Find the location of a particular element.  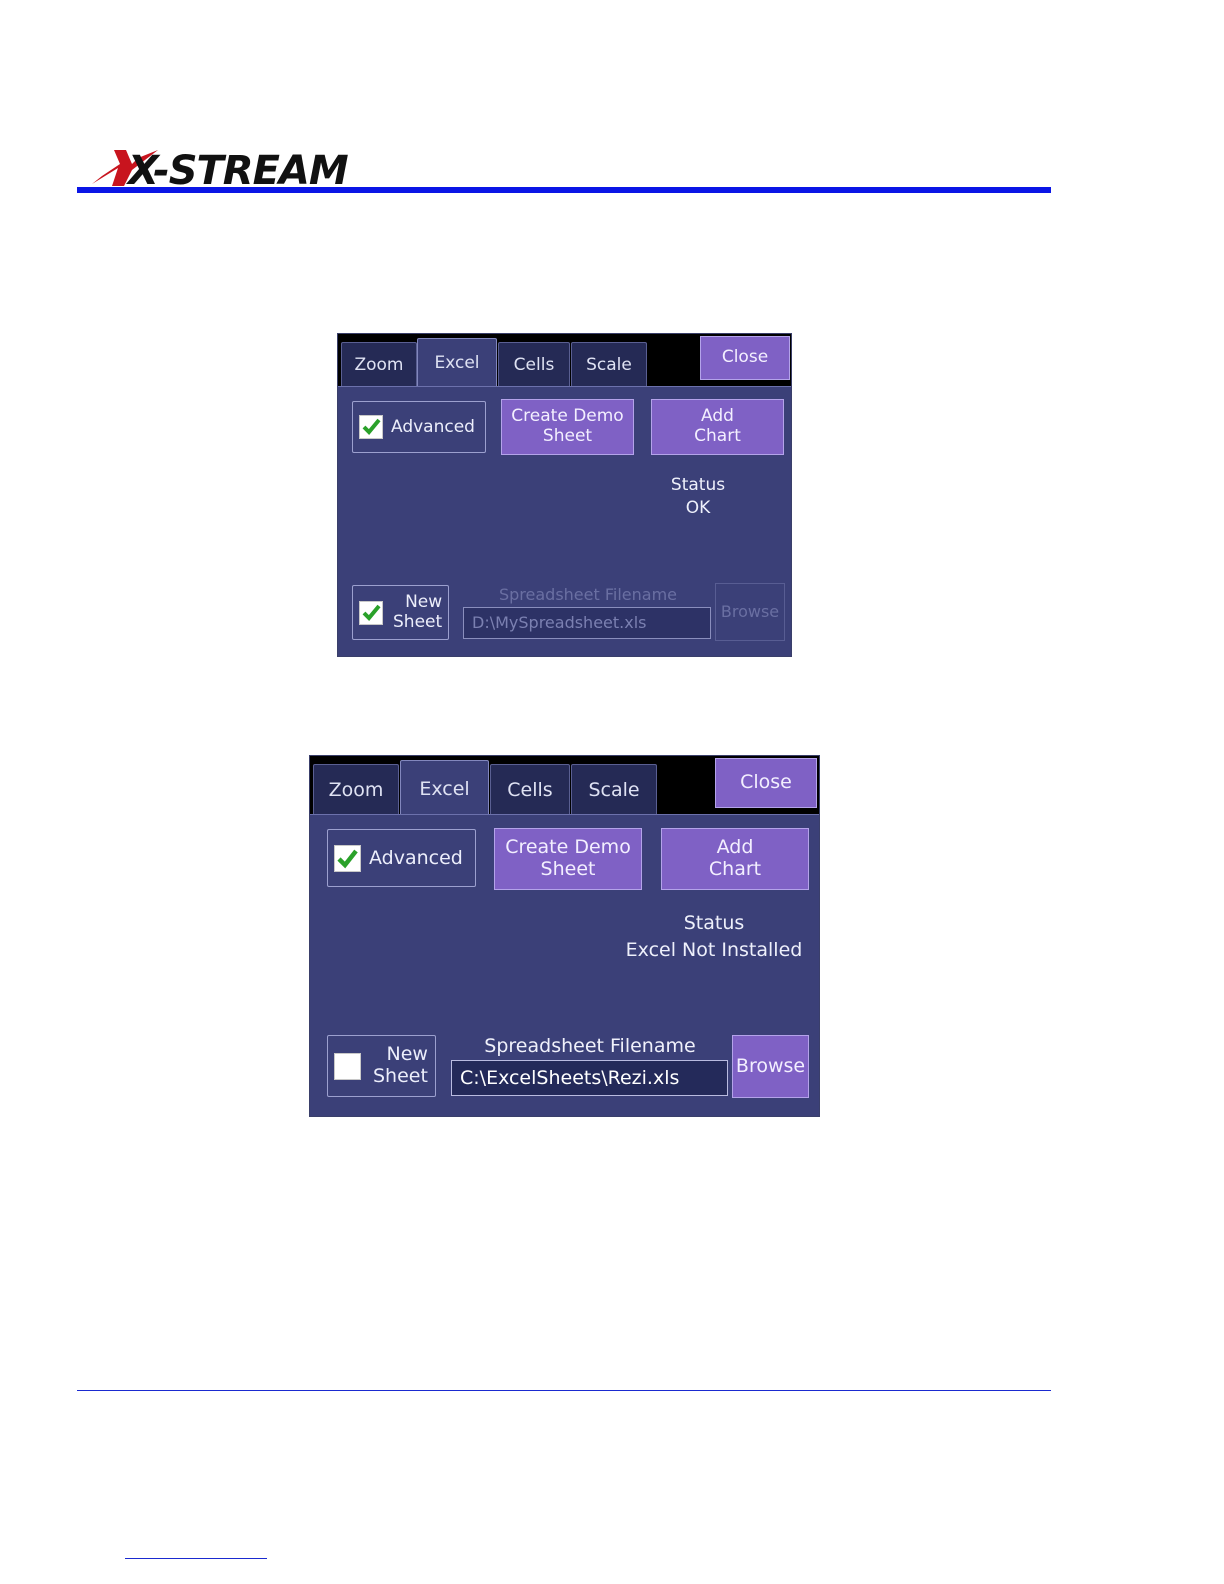

xstream-logo: X-STREAM is located at coordinates (244, 167).